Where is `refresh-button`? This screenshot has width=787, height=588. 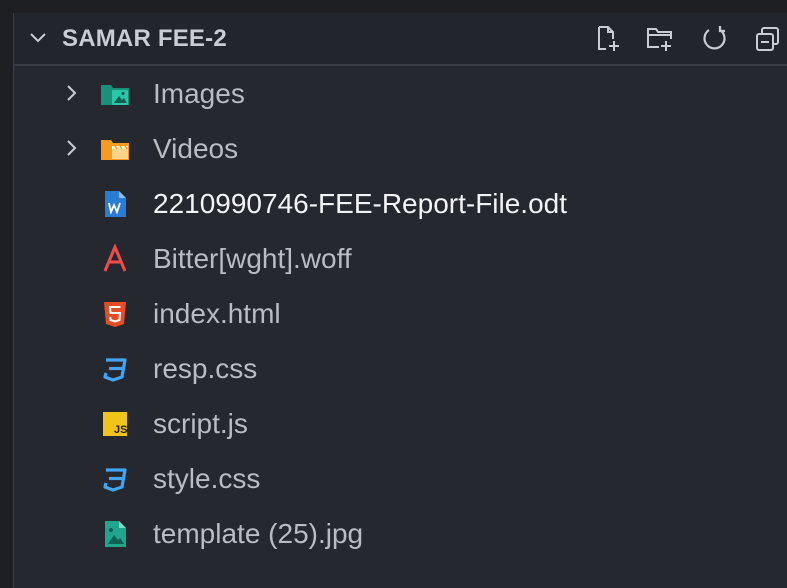 refresh-button is located at coordinates (714, 39).